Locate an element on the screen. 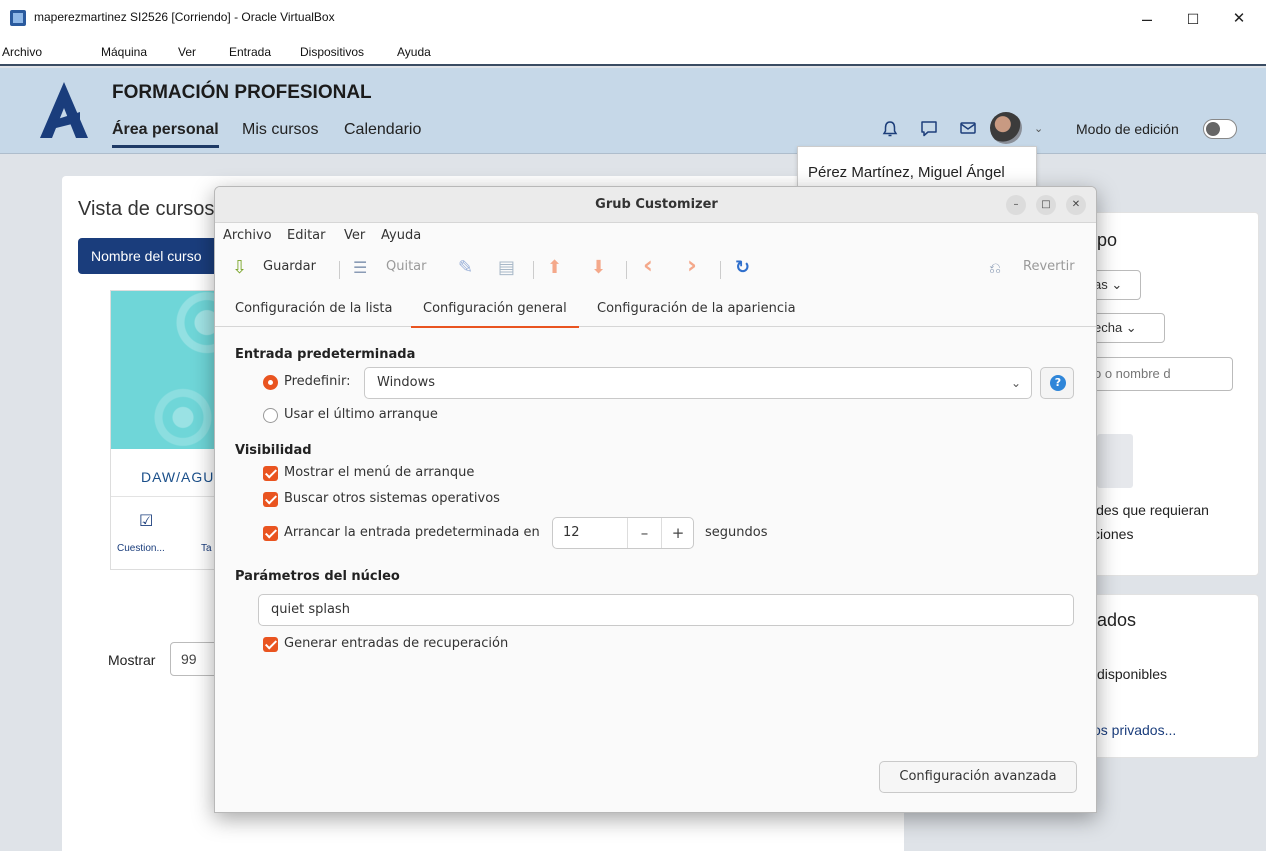 The image size is (1266, 851). items-per-page-select: 99 is located at coordinates (195, 659).